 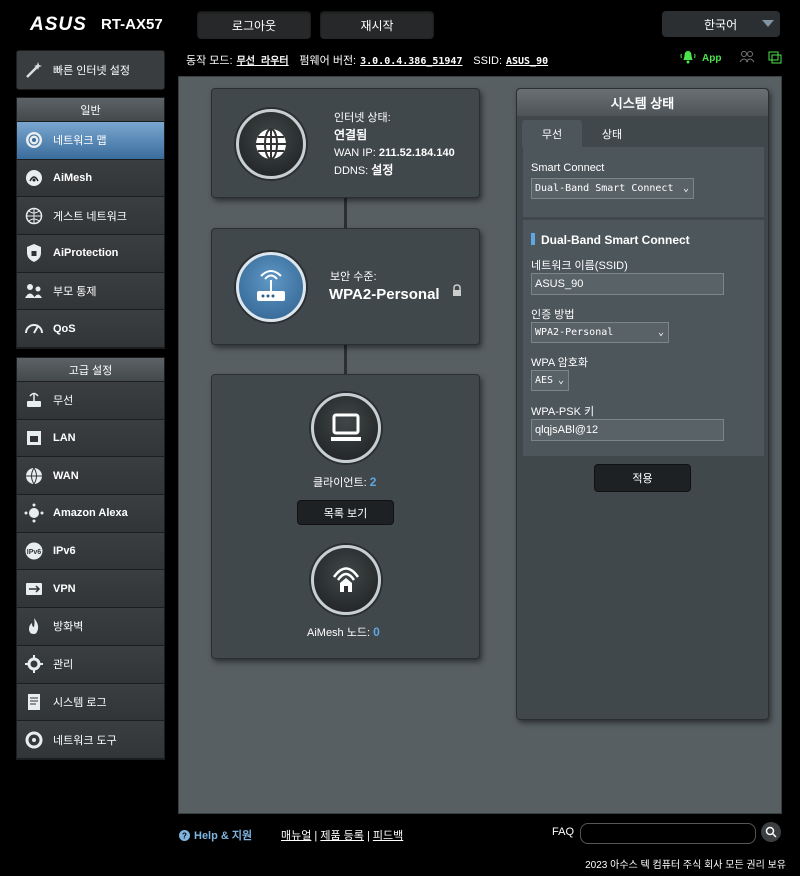 What do you see at coordinates (642, 478) in the screenshot?
I see `apply-button: 적용` at bounding box center [642, 478].